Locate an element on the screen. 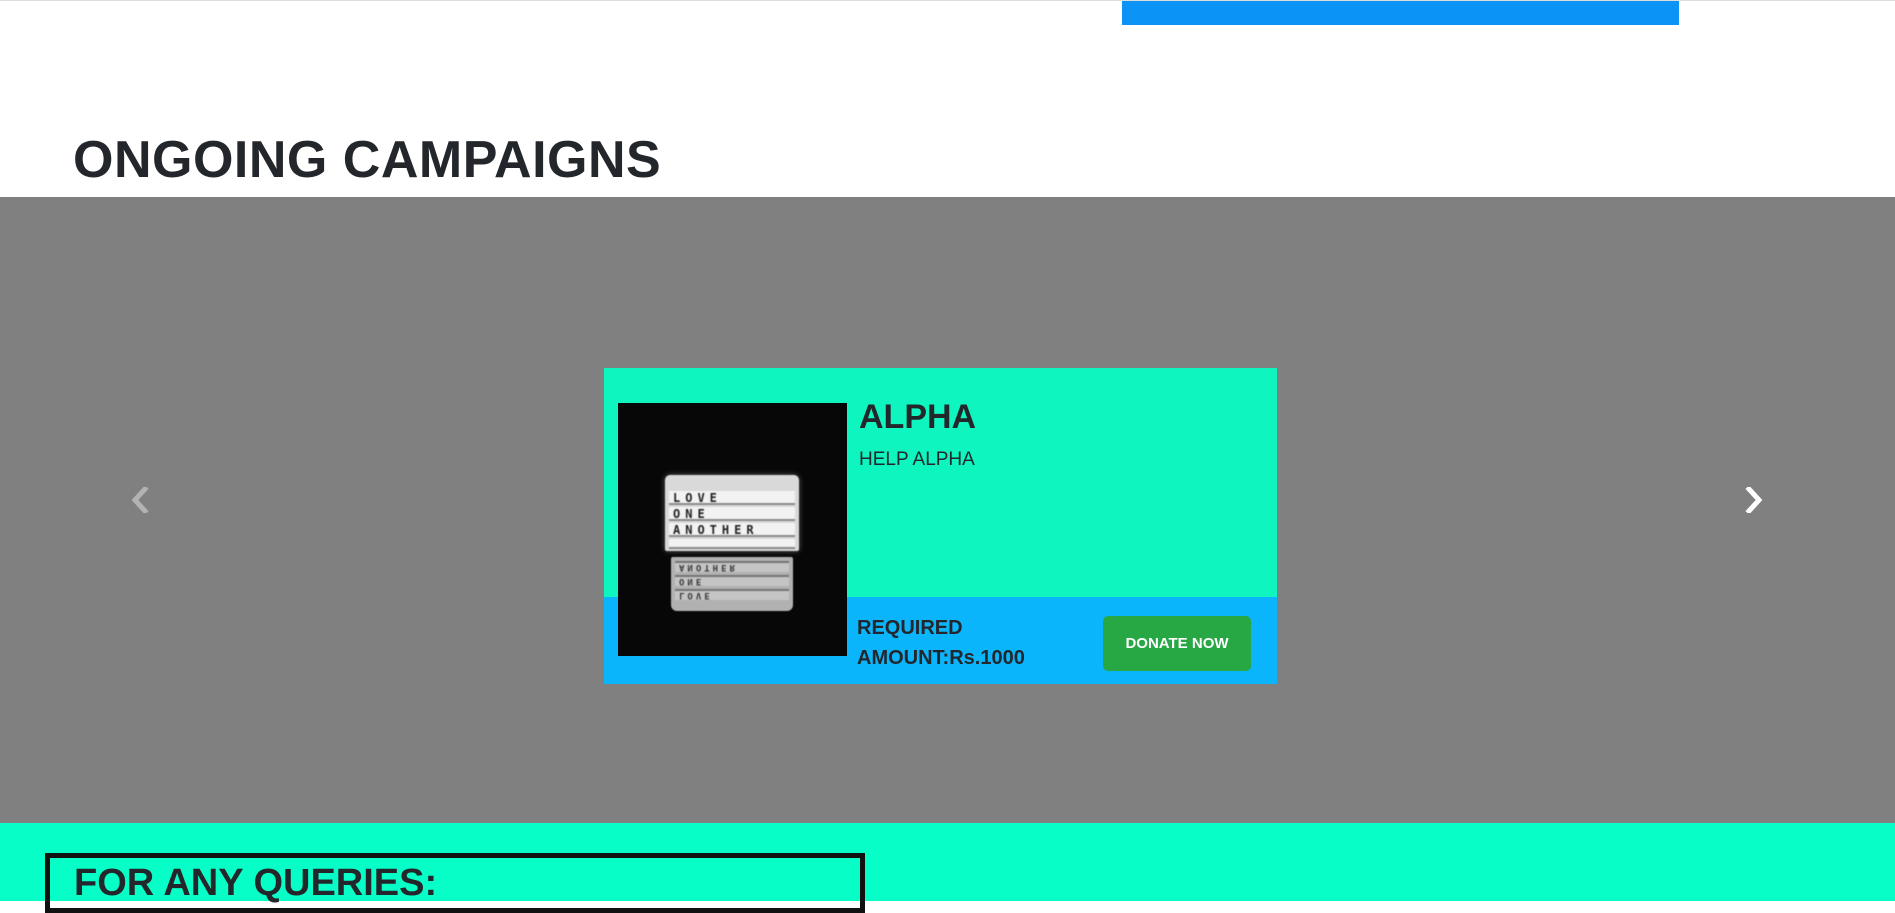 The width and height of the screenshot is (1895, 913). donate-now-button: DONATE NOW is located at coordinates (1177, 643).